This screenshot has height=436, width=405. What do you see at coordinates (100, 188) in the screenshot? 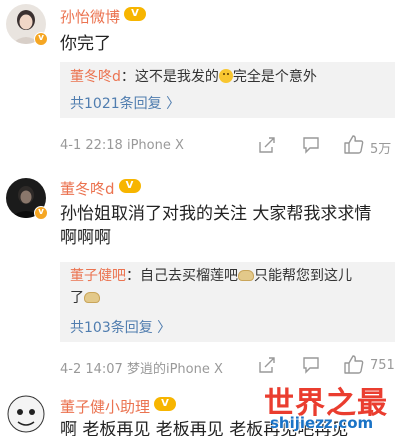
I see `comment-username: 董冬咚d` at bounding box center [100, 188].